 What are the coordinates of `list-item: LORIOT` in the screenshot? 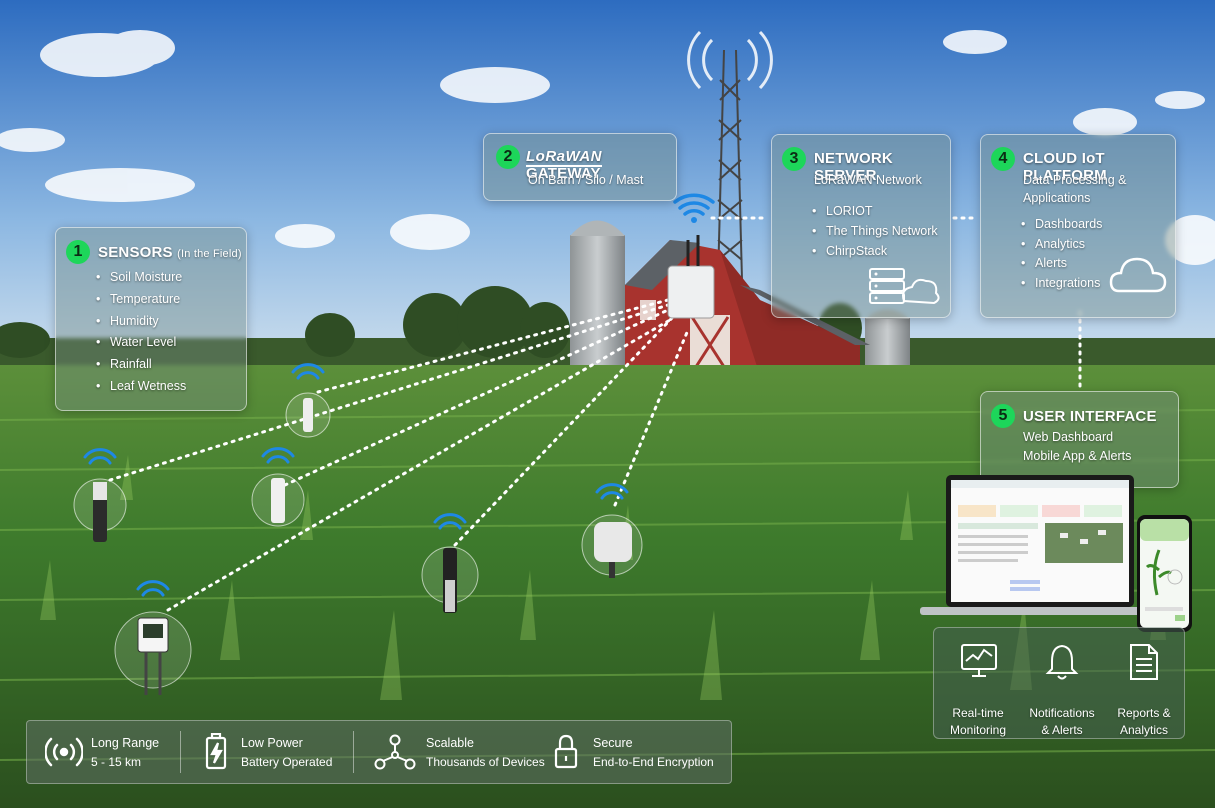 It's located at (875, 214).